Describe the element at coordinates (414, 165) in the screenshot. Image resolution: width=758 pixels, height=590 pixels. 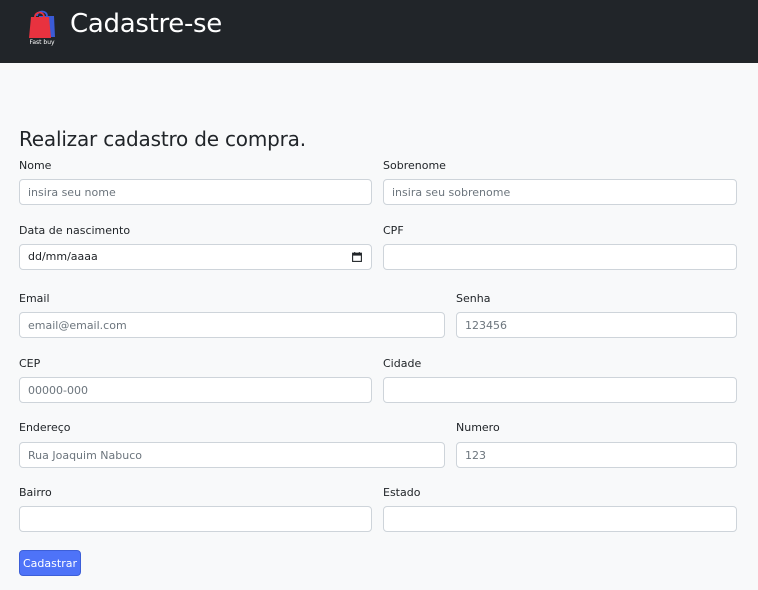
I see `sobrenome-label: Sobrenome` at that location.